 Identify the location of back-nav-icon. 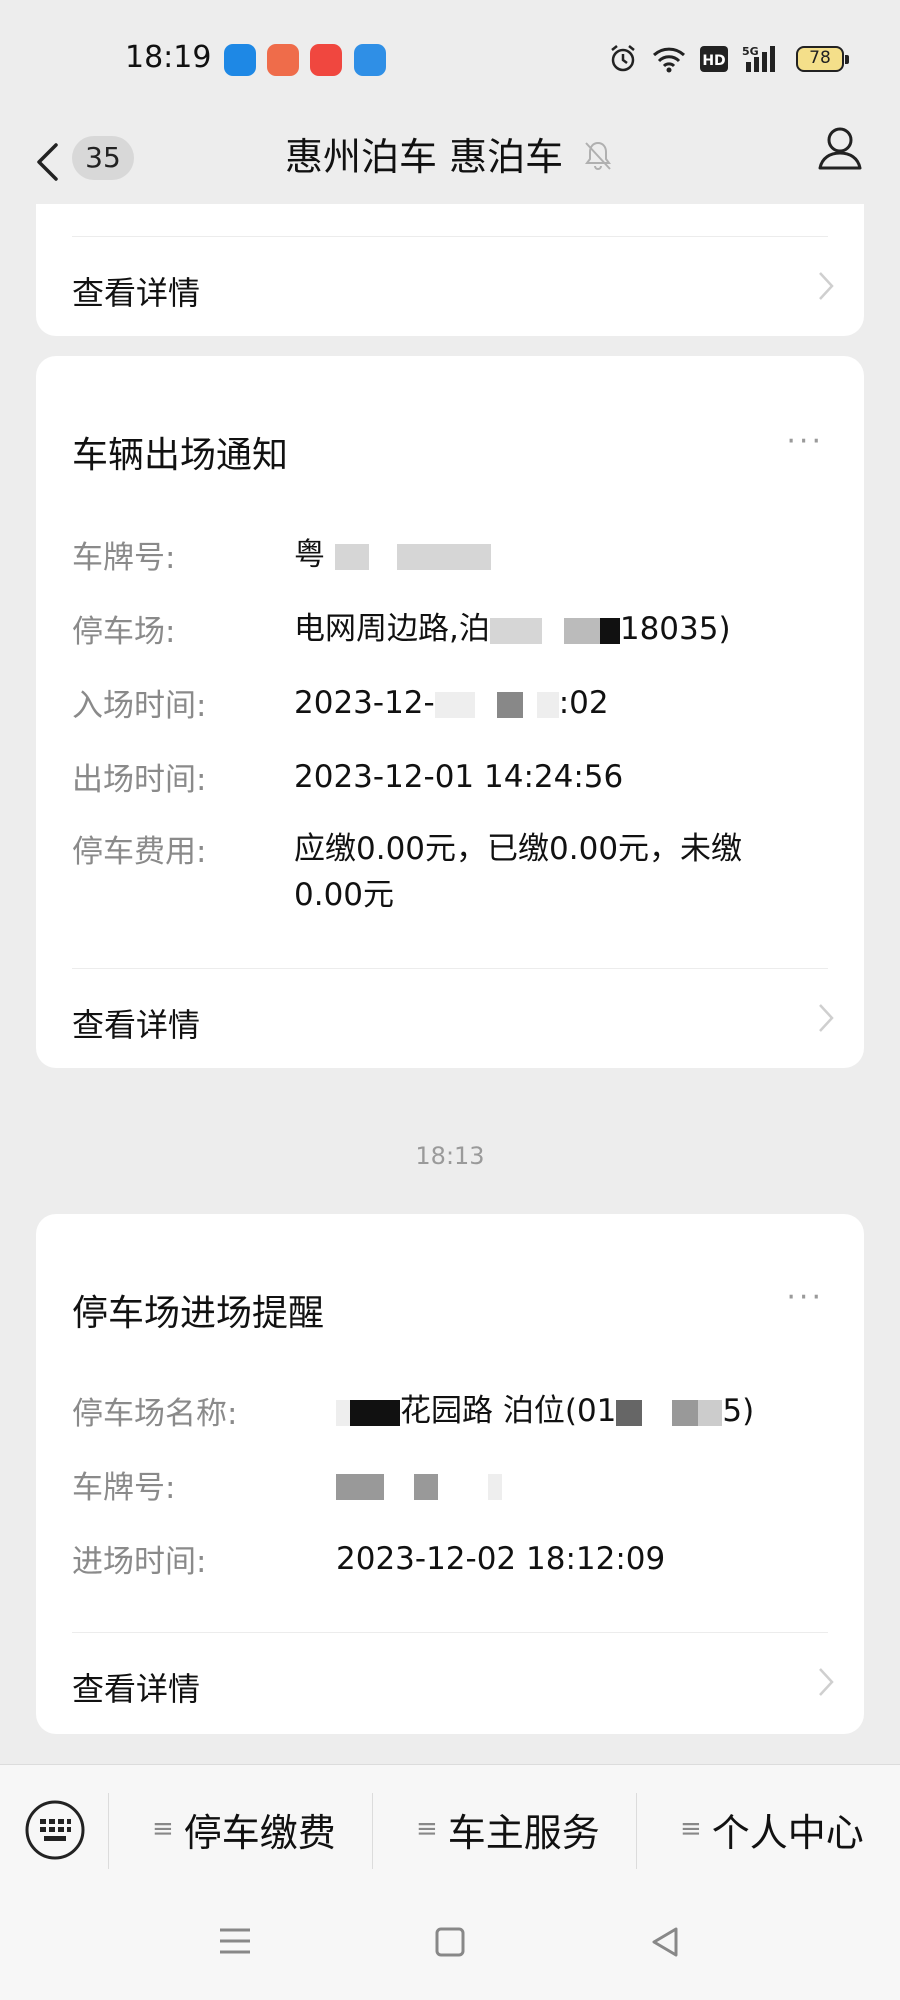
(665, 1942).